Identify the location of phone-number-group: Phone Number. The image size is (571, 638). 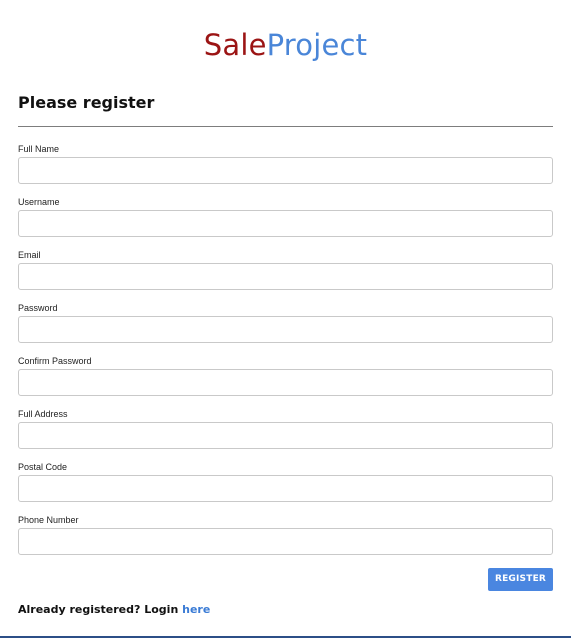
(285, 540).